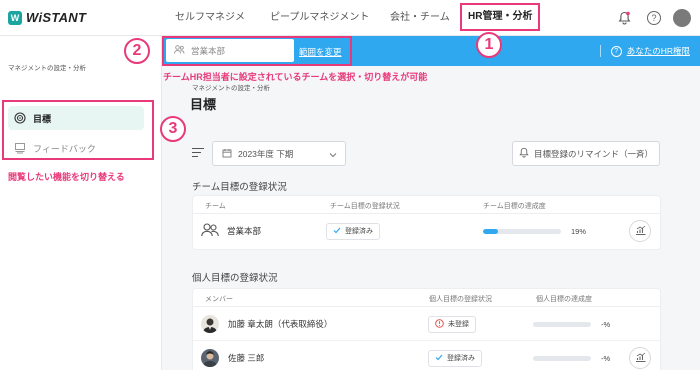 The width and height of the screenshot is (700, 370). I want to click on app-logo: W WiSTANT, so click(47, 17).